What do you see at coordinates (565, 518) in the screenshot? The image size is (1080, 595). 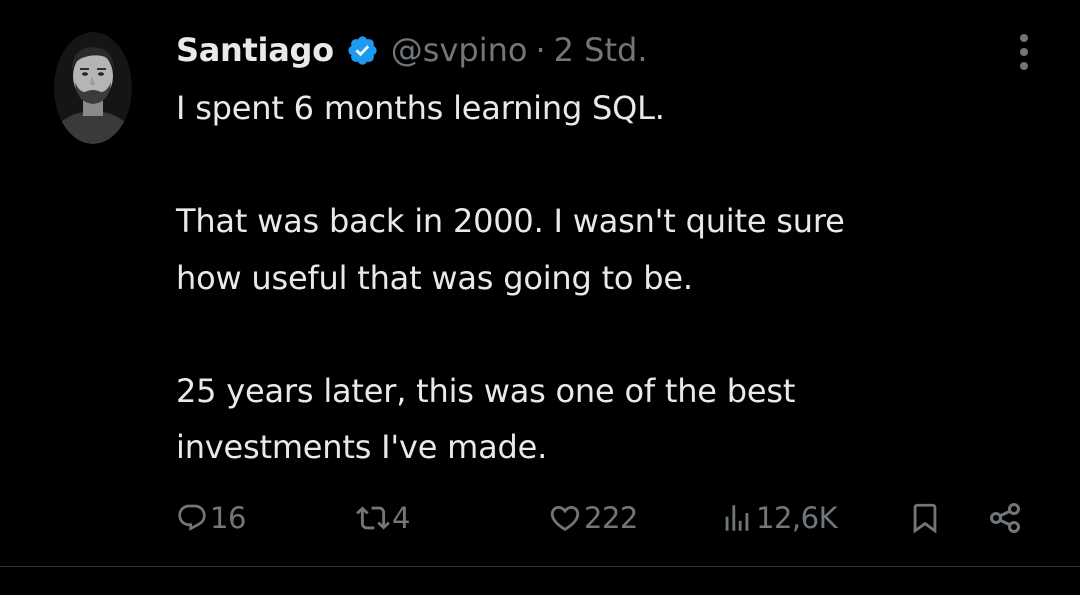 I see `heart-icon` at bounding box center [565, 518].